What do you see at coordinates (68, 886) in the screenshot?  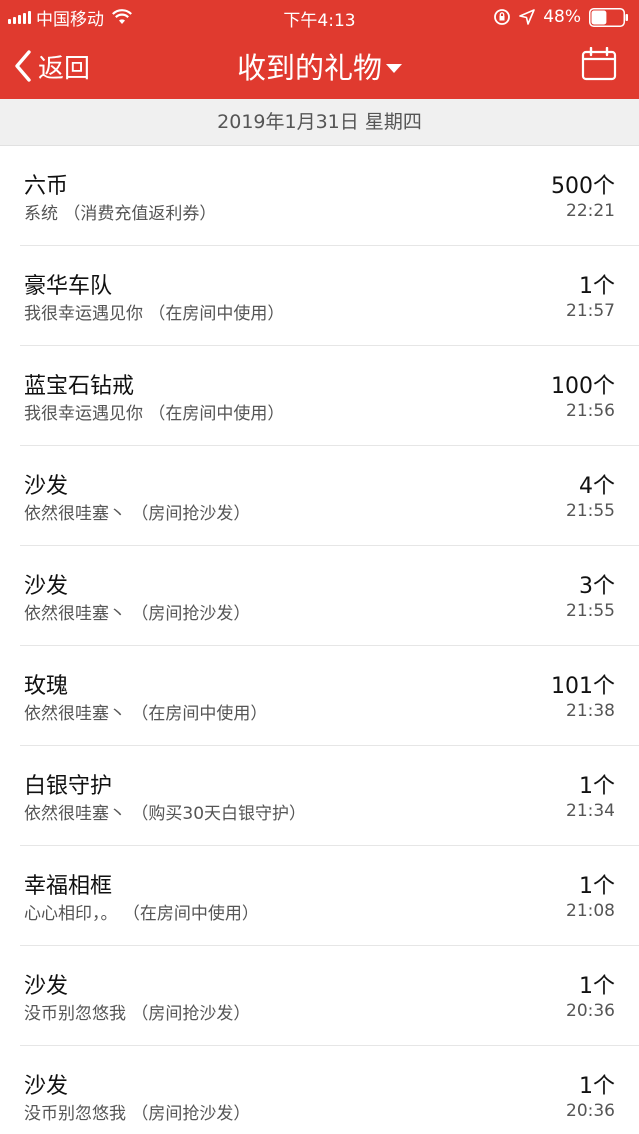 I see `gift-name: 幸福相框` at bounding box center [68, 886].